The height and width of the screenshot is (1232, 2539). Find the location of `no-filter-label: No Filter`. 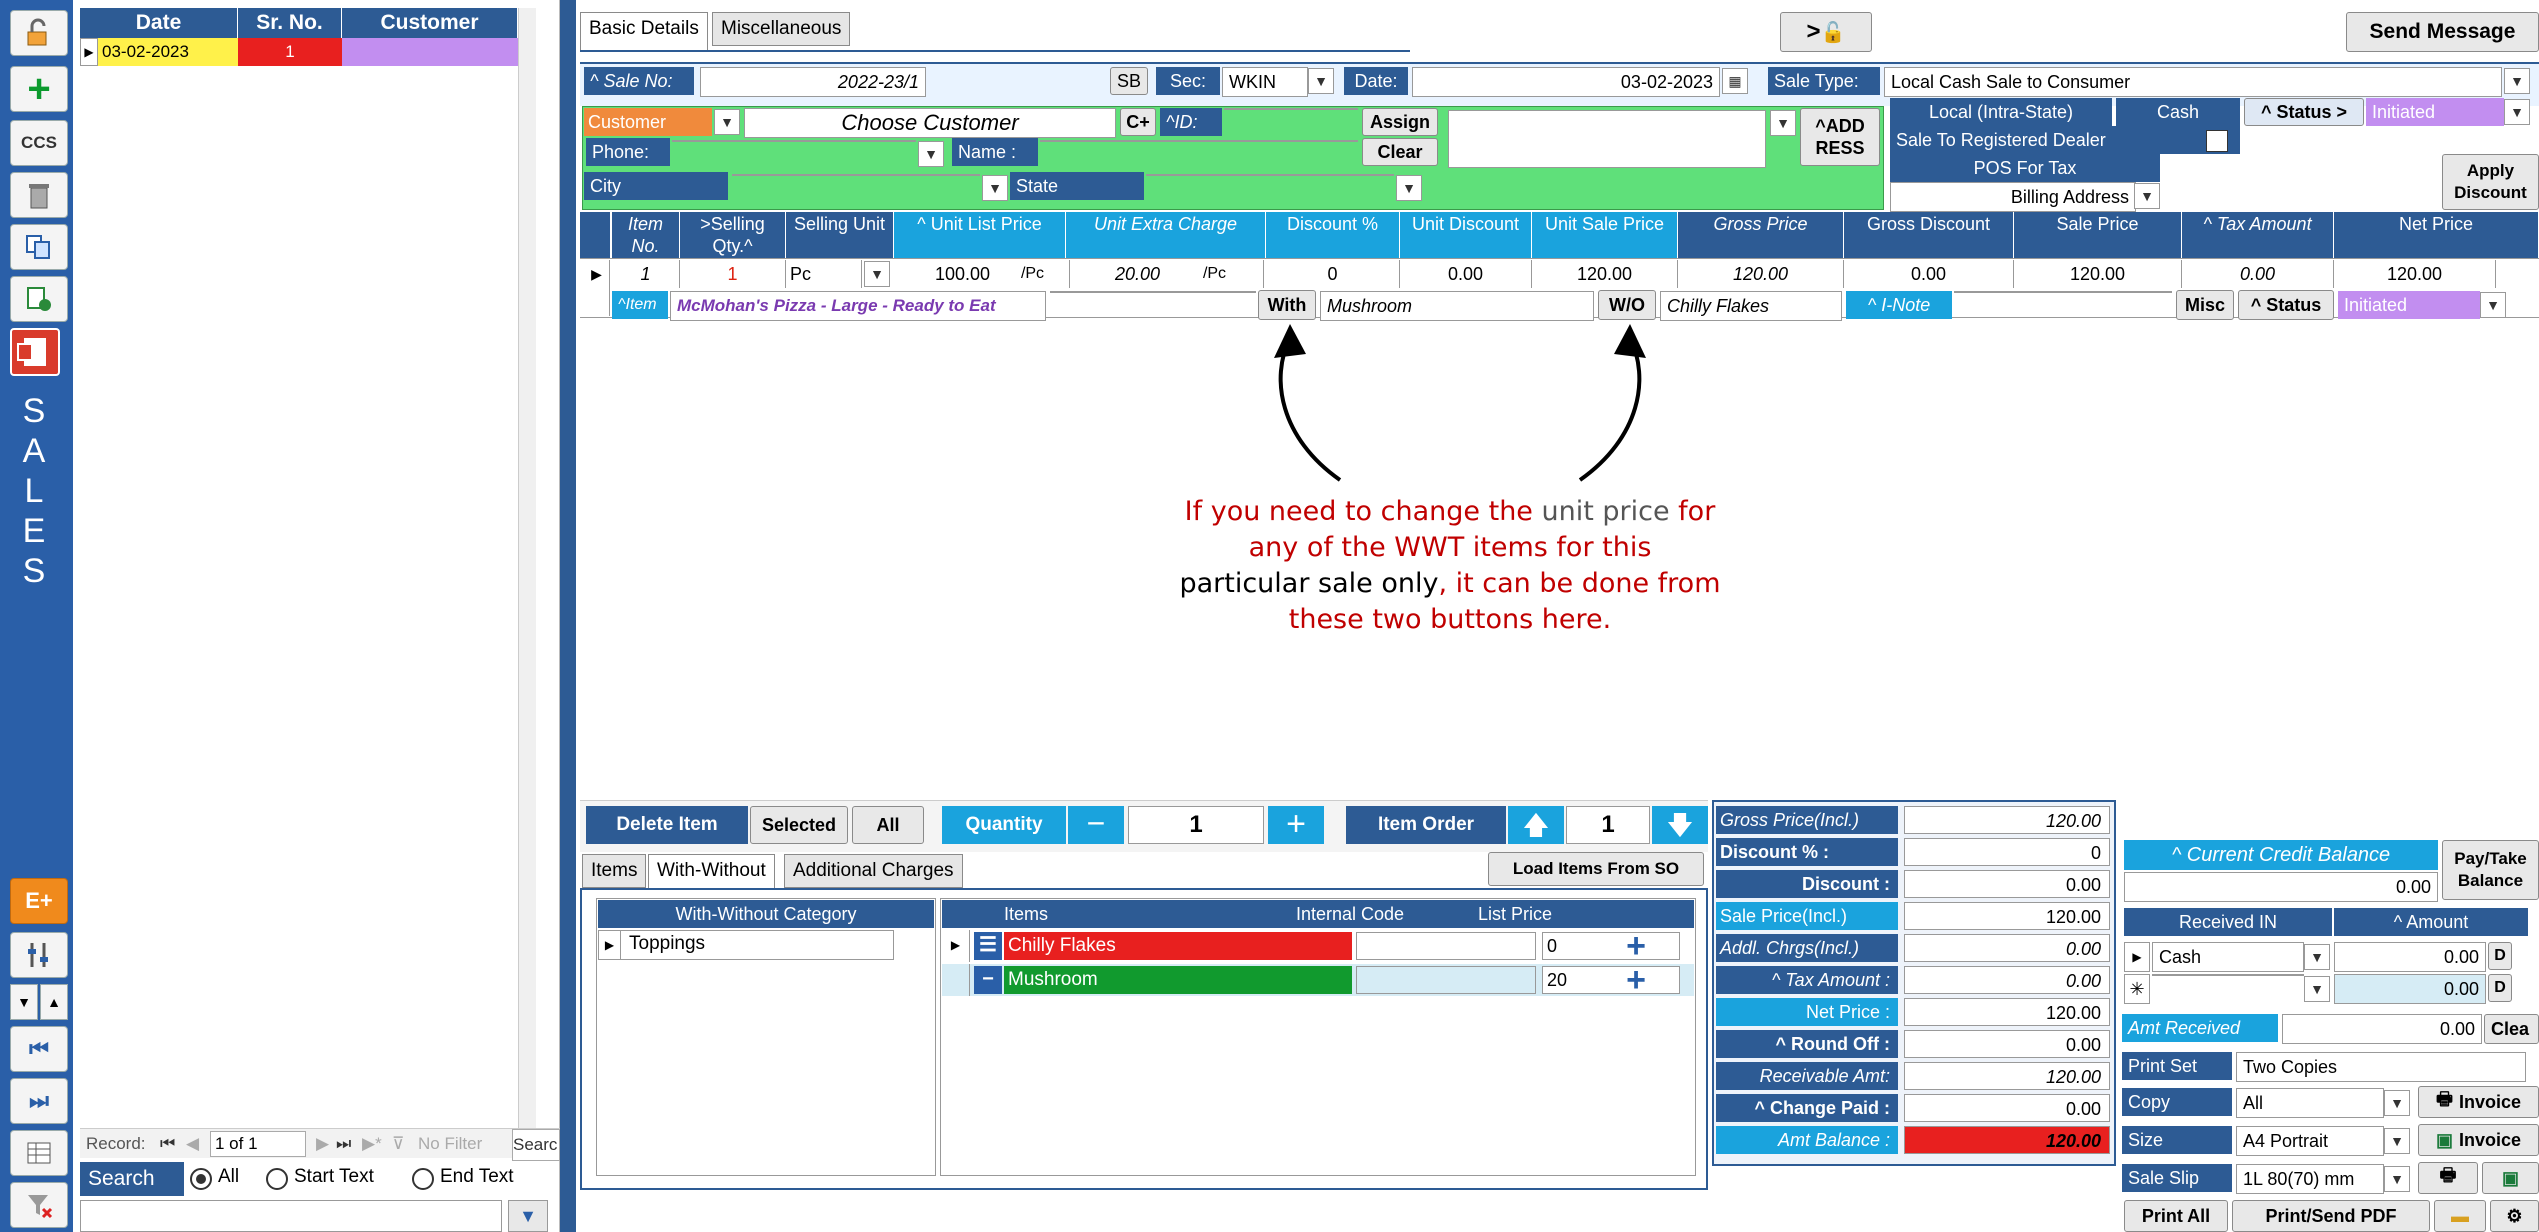

no-filter-label: No Filter is located at coordinates (450, 1144).